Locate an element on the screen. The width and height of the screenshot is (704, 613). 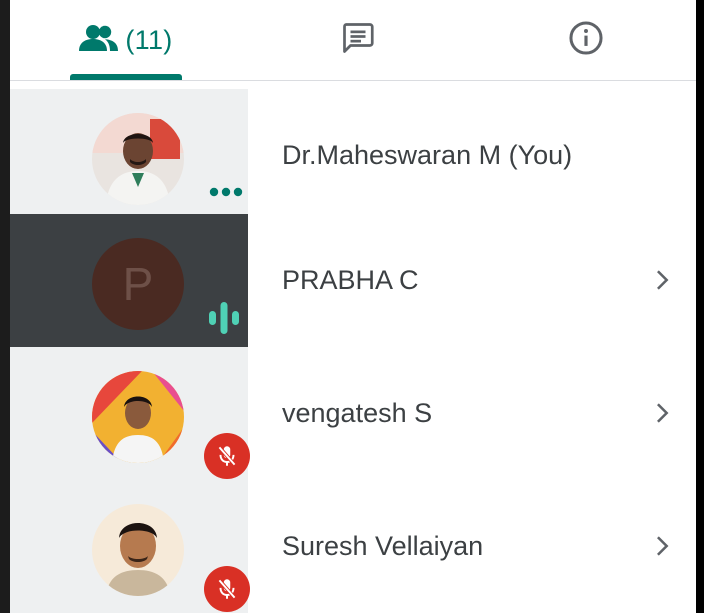
tab-info is located at coordinates (586, 40).